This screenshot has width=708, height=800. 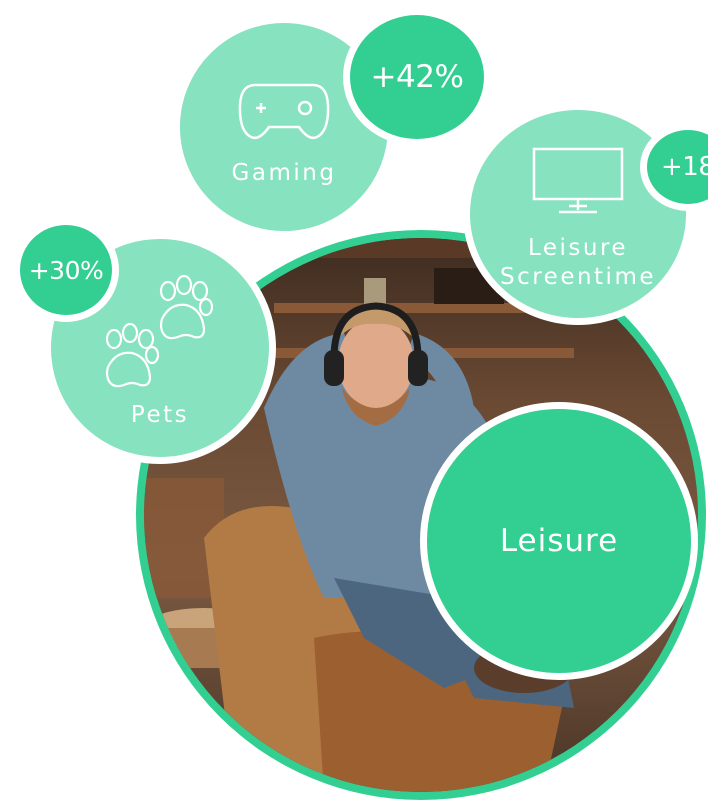 What do you see at coordinates (160, 414) in the screenshot?
I see `category-label: Pets` at bounding box center [160, 414].